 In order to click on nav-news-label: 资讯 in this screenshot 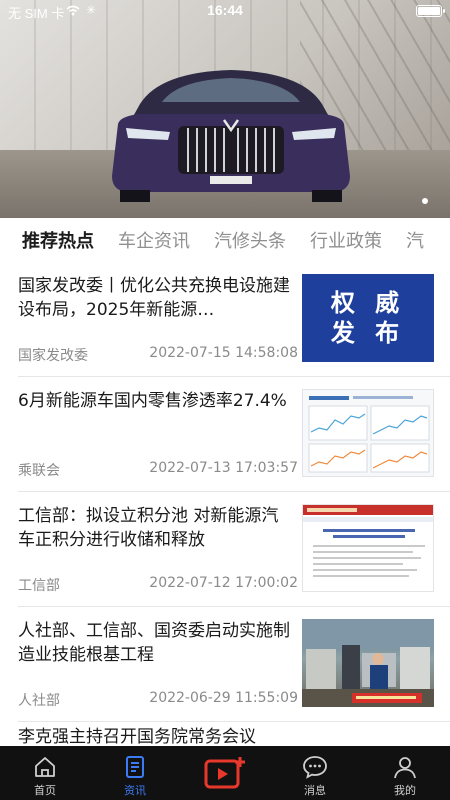, I will do `click(135, 790)`.